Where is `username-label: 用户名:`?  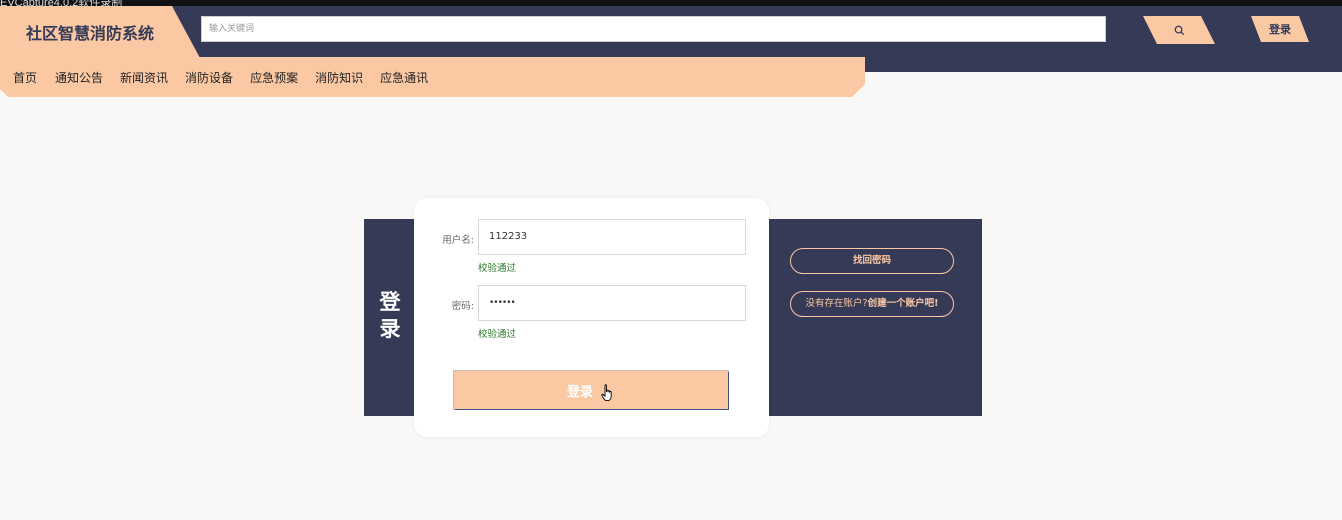
username-label: 用户名: is located at coordinates (458, 240).